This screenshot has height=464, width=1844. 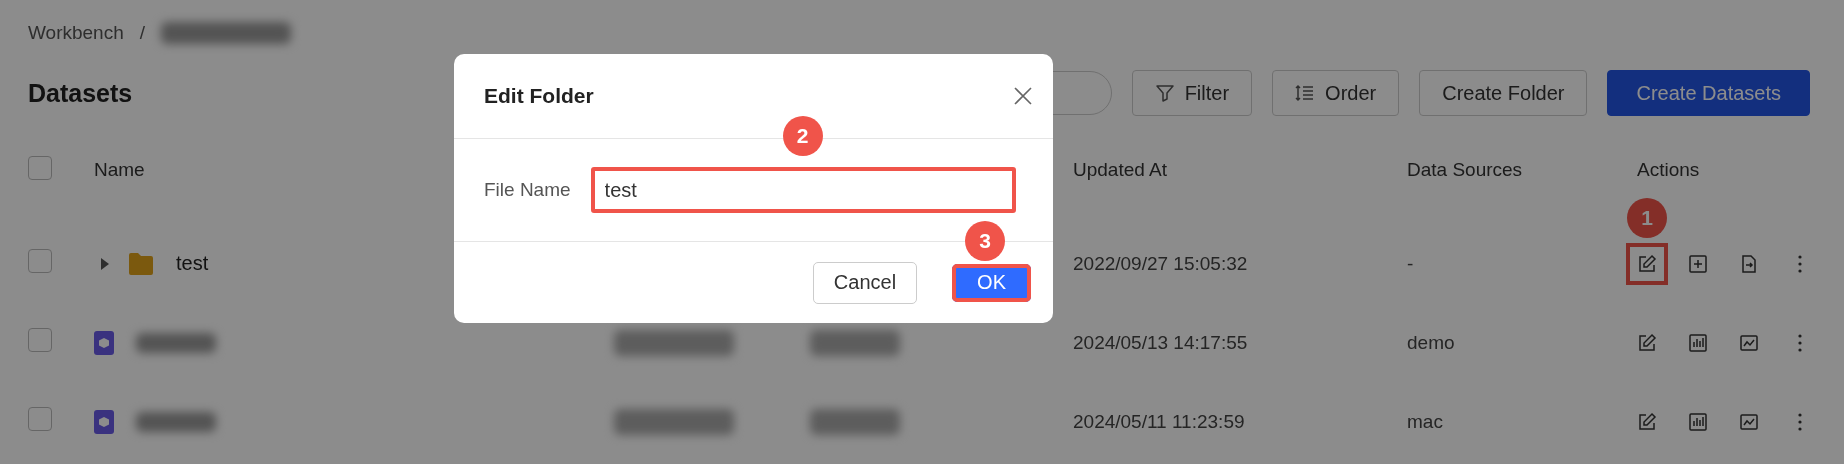 What do you see at coordinates (865, 282) in the screenshot?
I see `cancel-button: Cancel` at bounding box center [865, 282].